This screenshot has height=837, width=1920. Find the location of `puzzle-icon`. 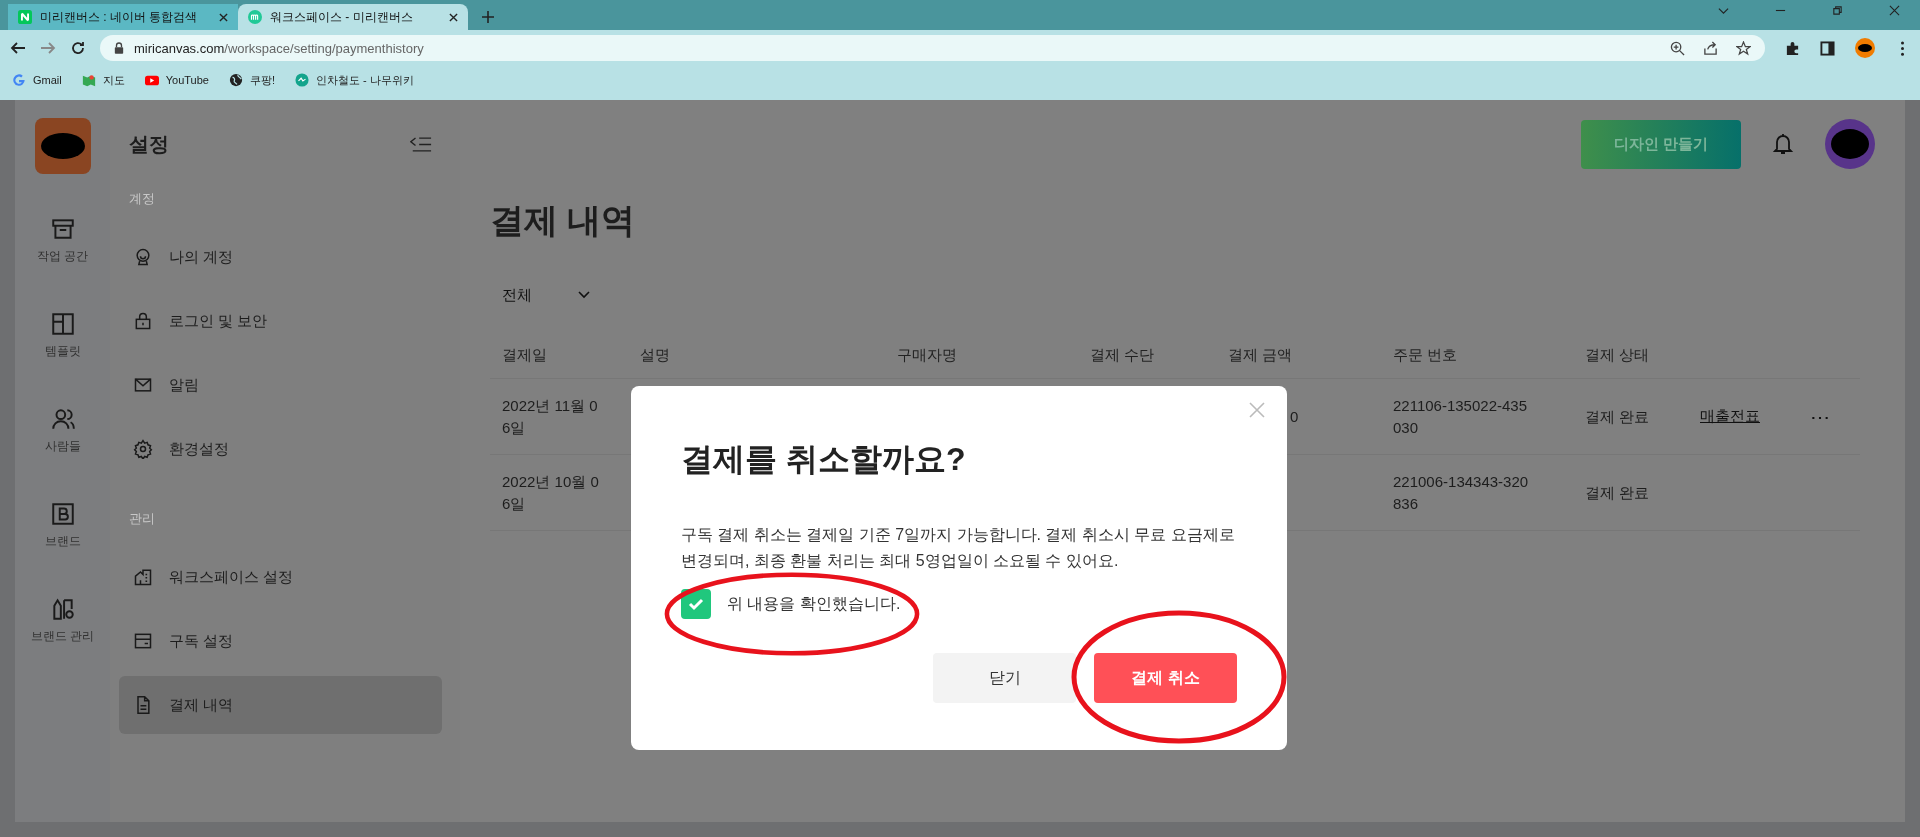

puzzle-icon is located at coordinates (1792, 48).